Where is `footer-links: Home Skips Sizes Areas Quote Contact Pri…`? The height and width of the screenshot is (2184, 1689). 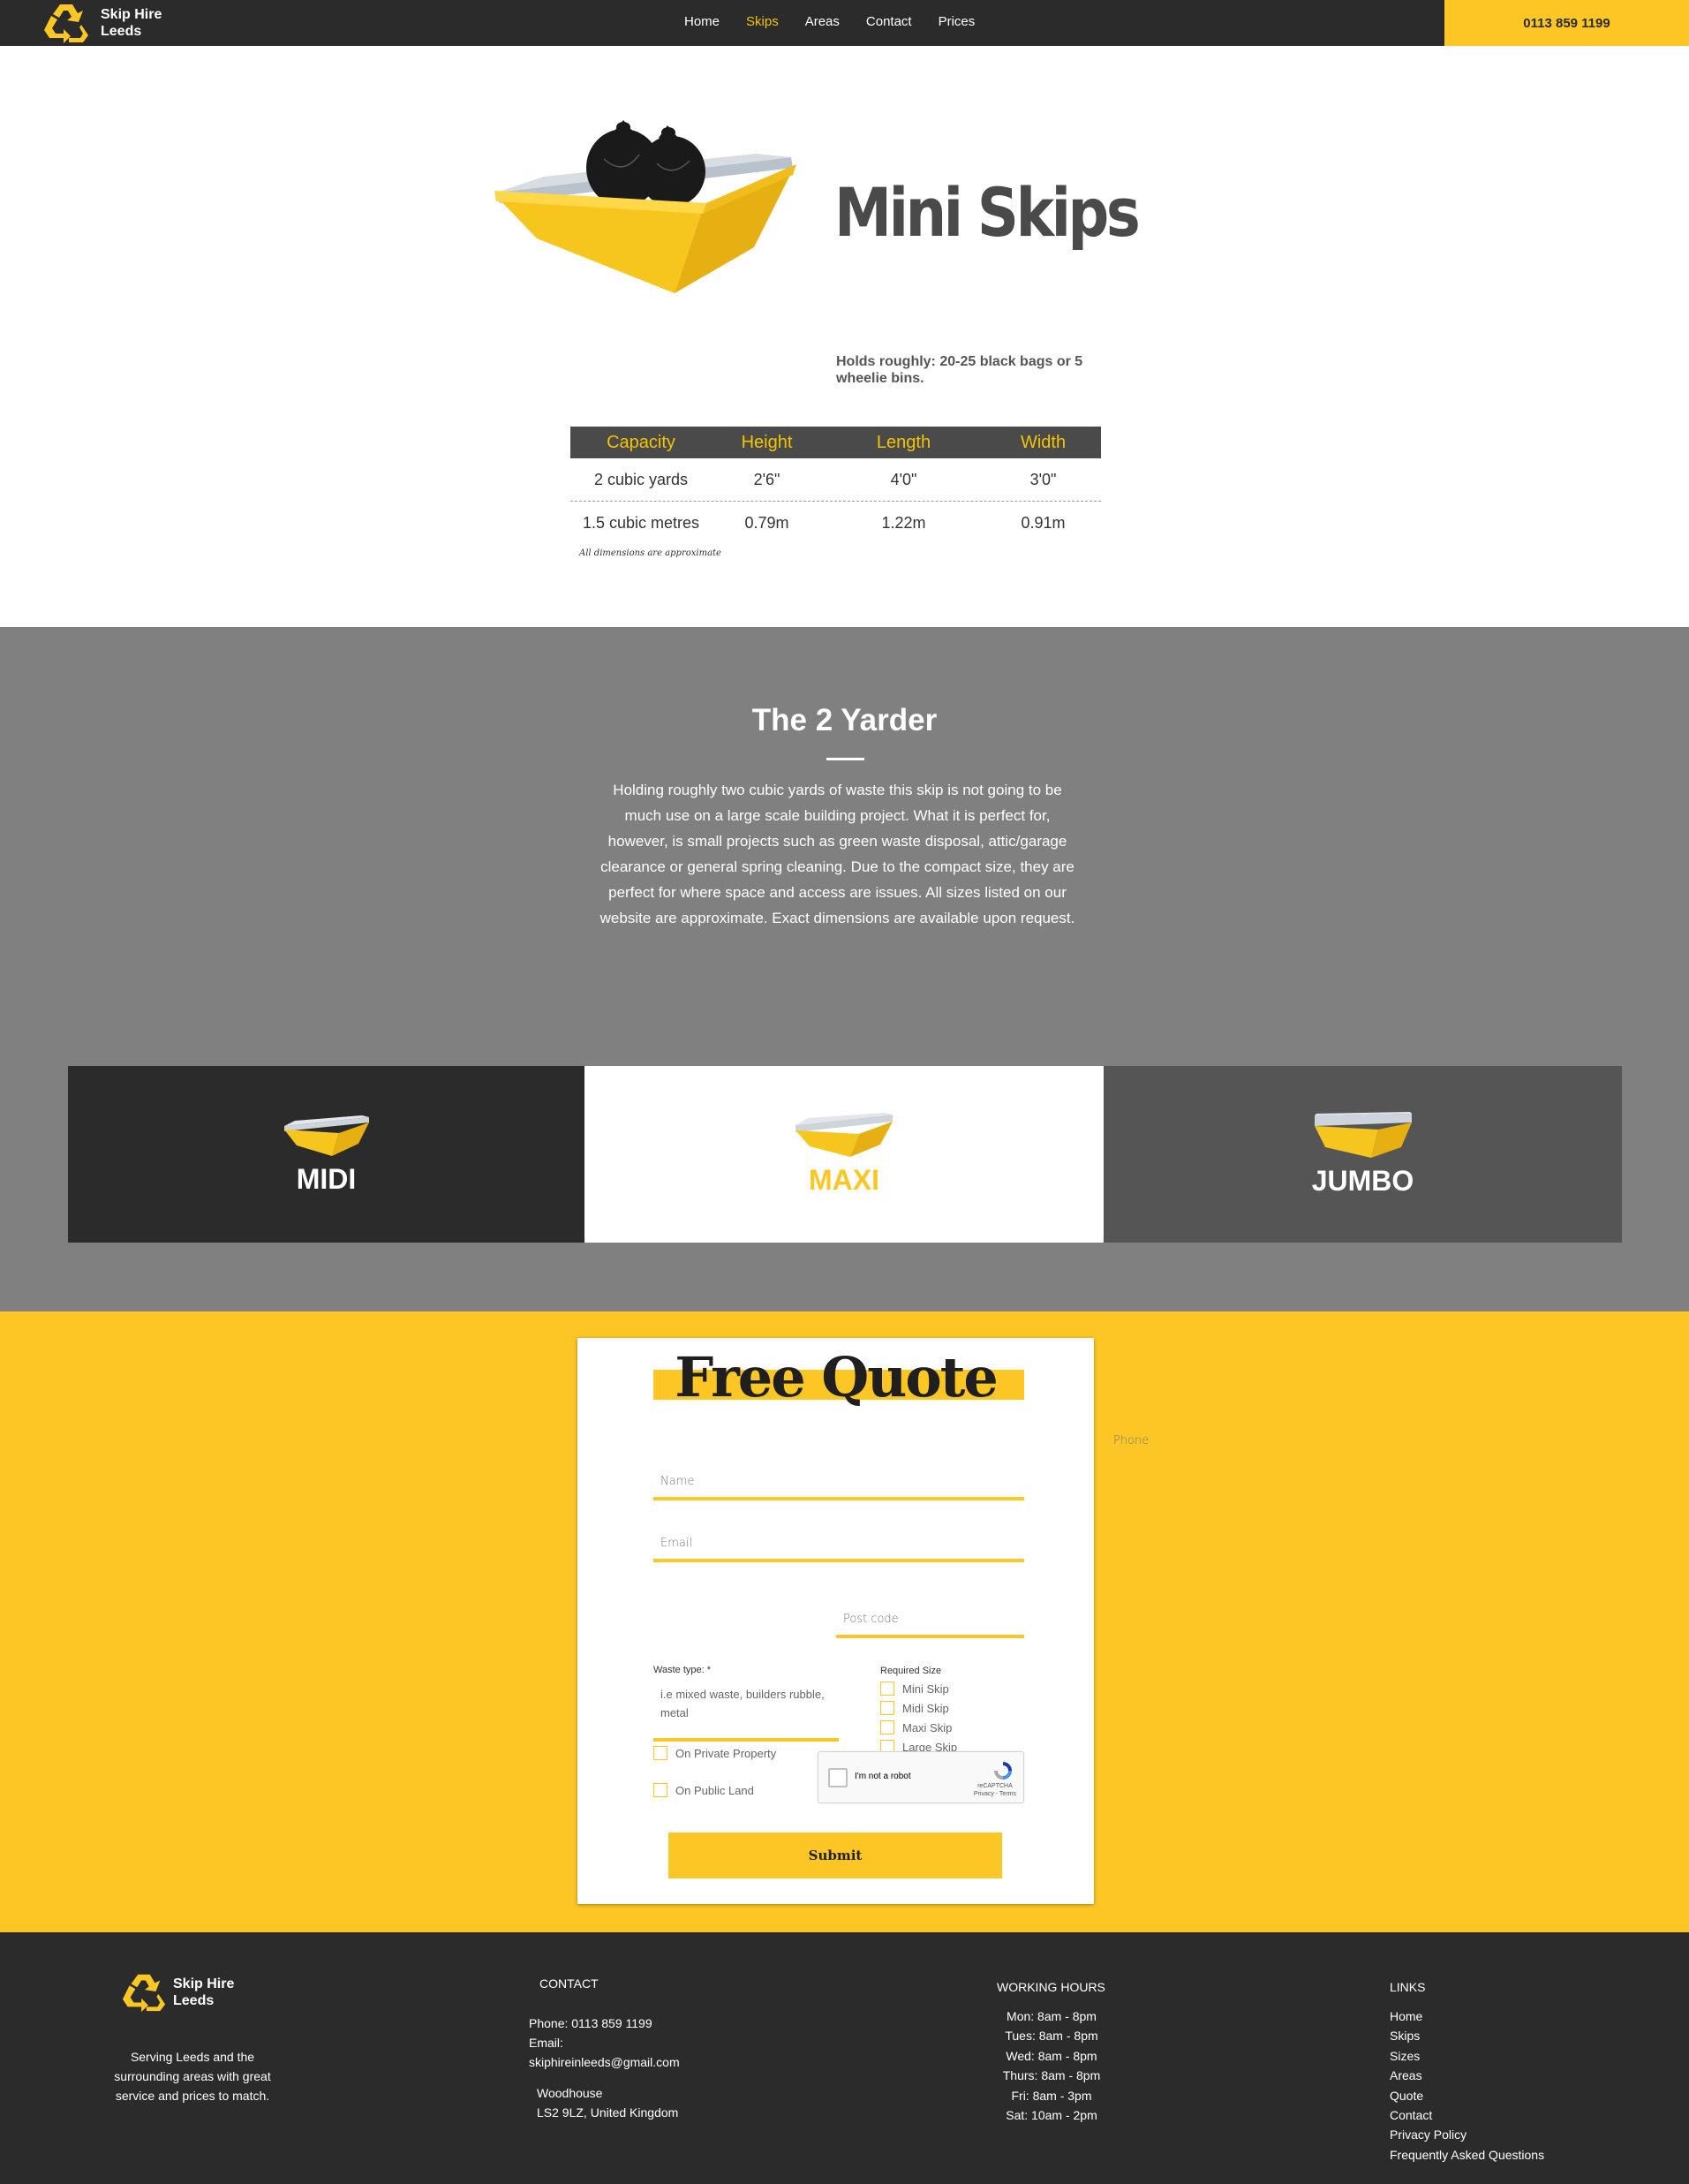 footer-links: Home Skips Sizes Areas Quote Contact Pri… is located at coordinates (1467, 2085).